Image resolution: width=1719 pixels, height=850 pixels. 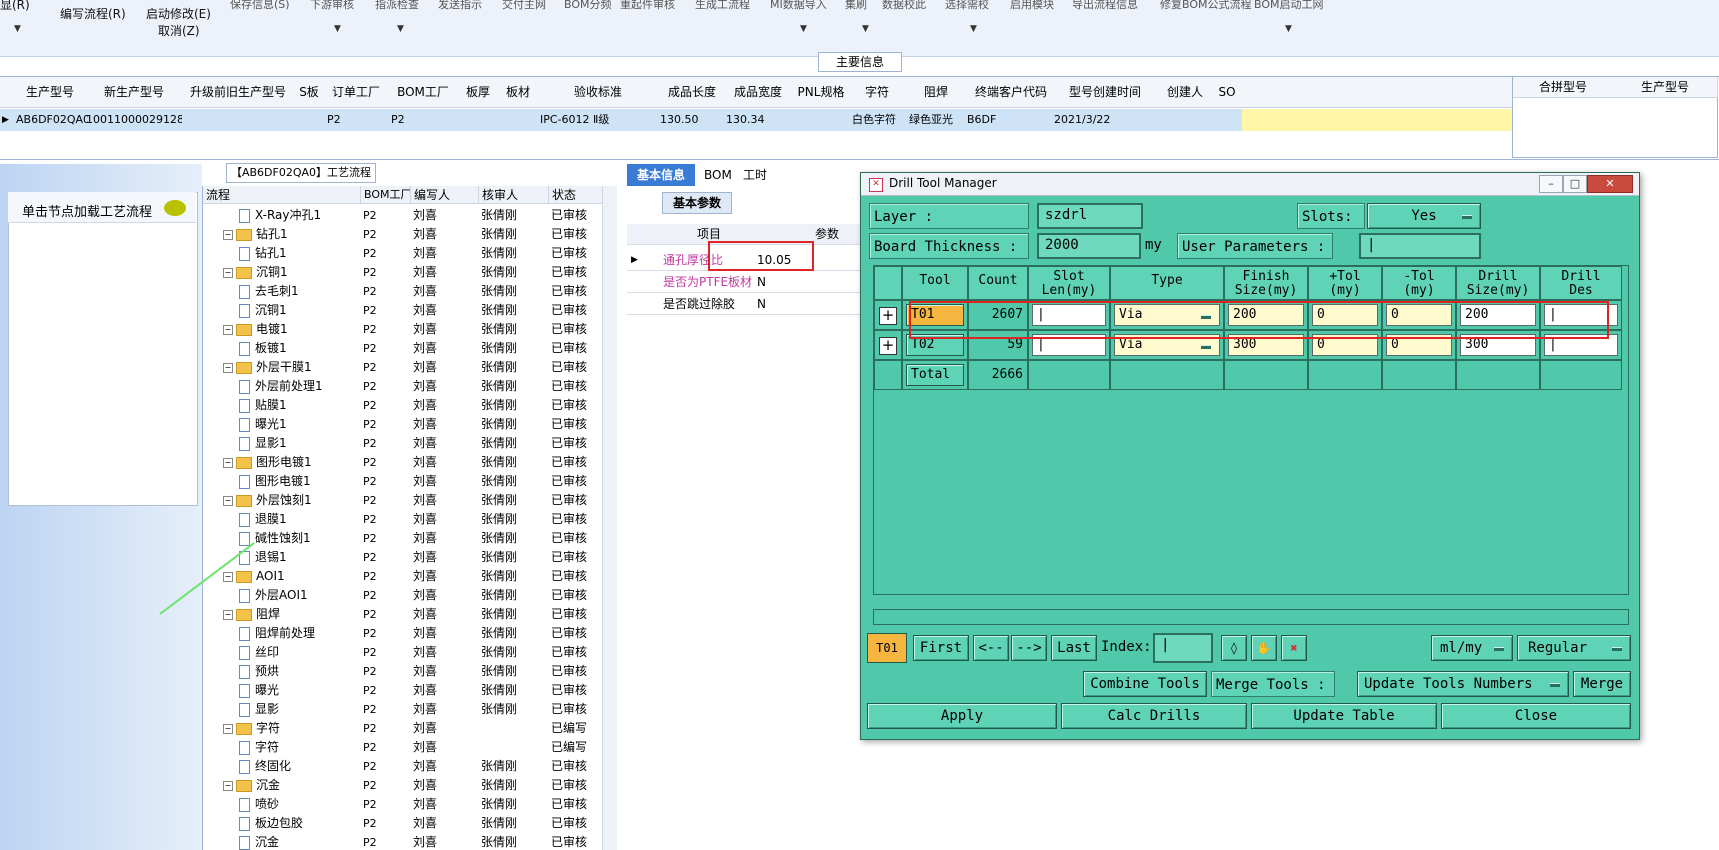 I want to click on units-option: ml/my, so click(x=1472, y=648).